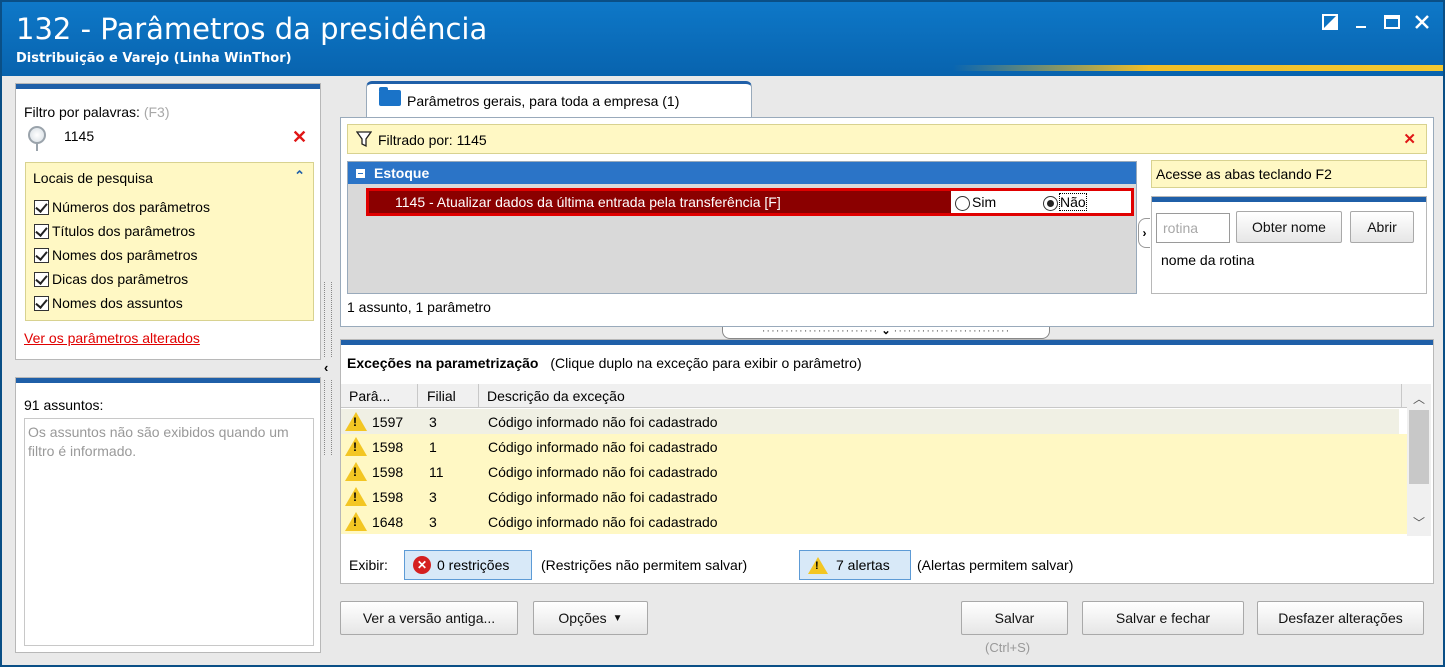  I want to click on collapse-left-icon: ‹, so click(326, 367).